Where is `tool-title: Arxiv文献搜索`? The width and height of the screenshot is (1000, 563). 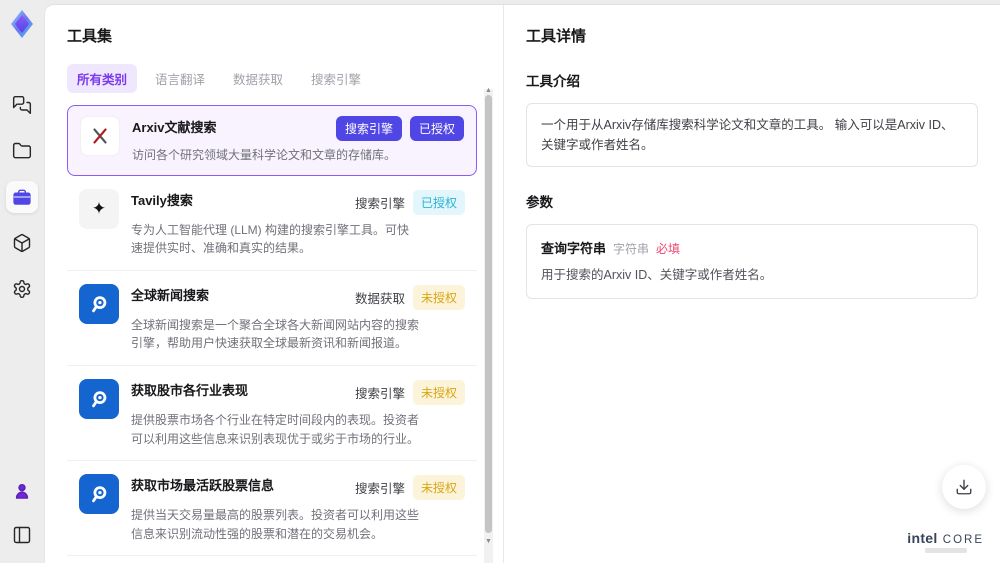 tool-title: Arxiv文献搜索 is located at coordinates (174, 127).